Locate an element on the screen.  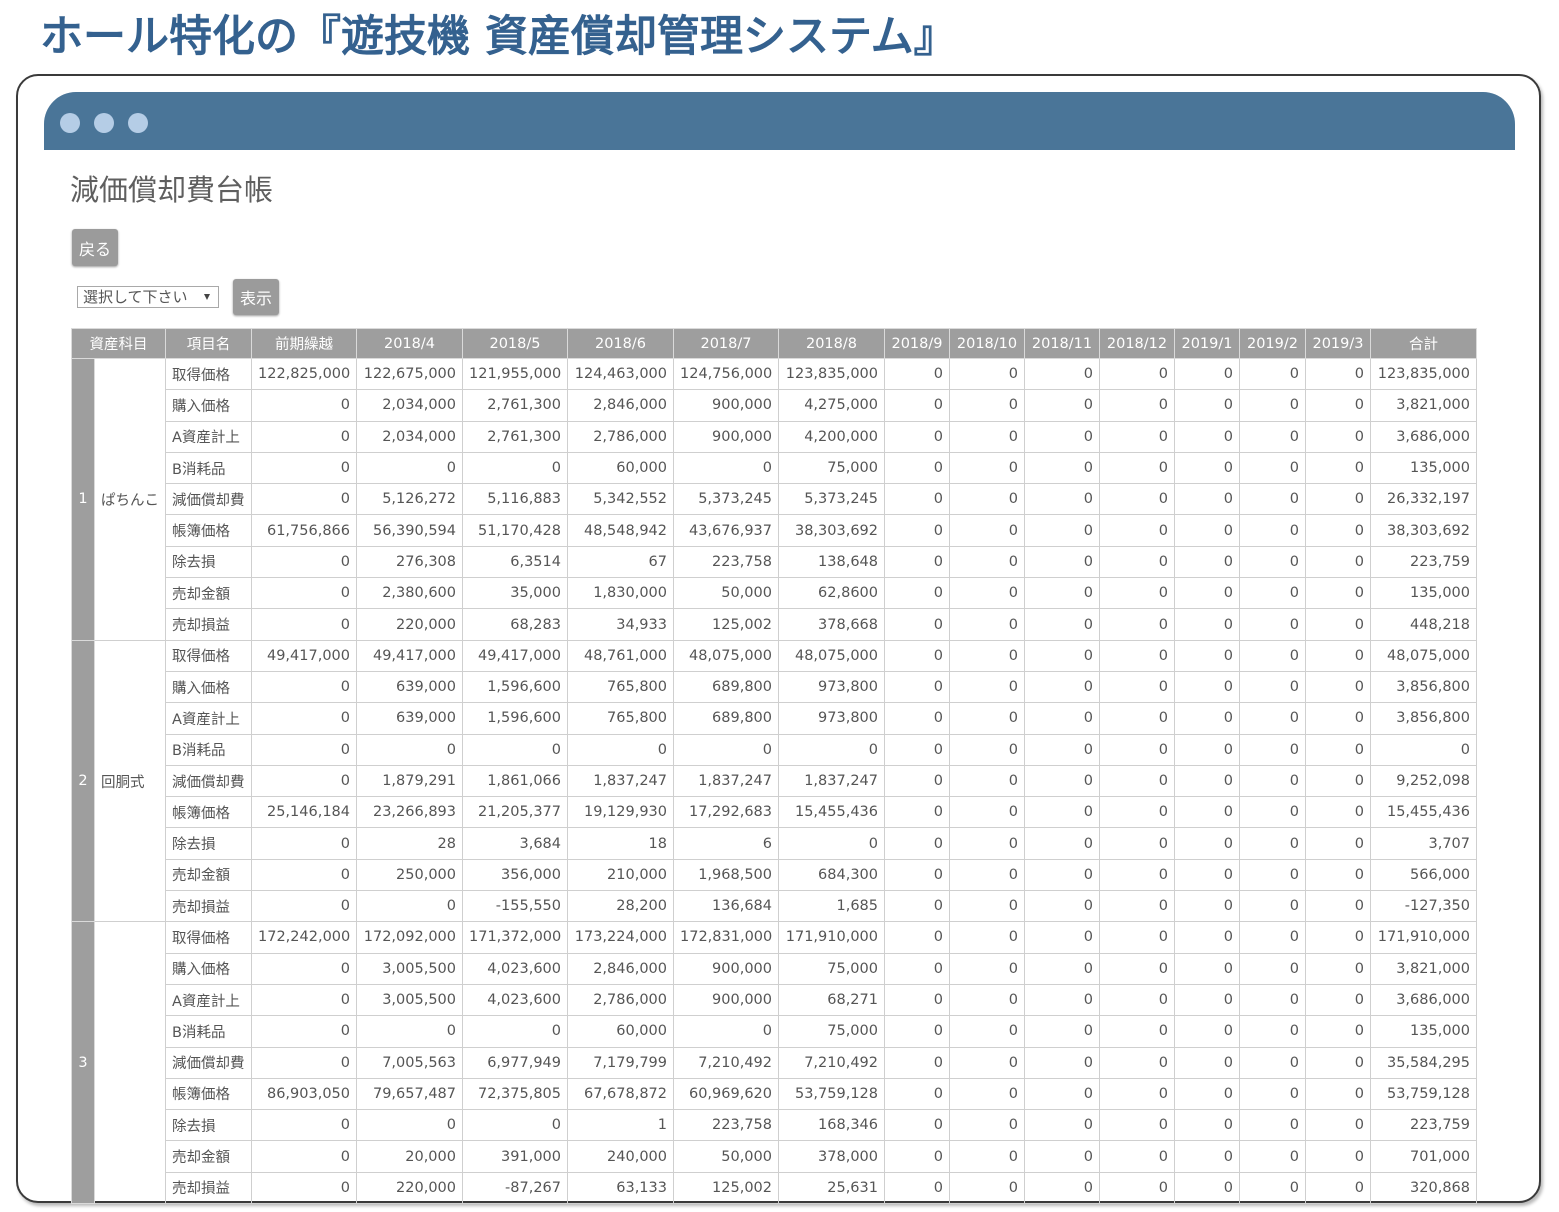
value-cell: 701,000 is located at coordinates (1423, 1156).